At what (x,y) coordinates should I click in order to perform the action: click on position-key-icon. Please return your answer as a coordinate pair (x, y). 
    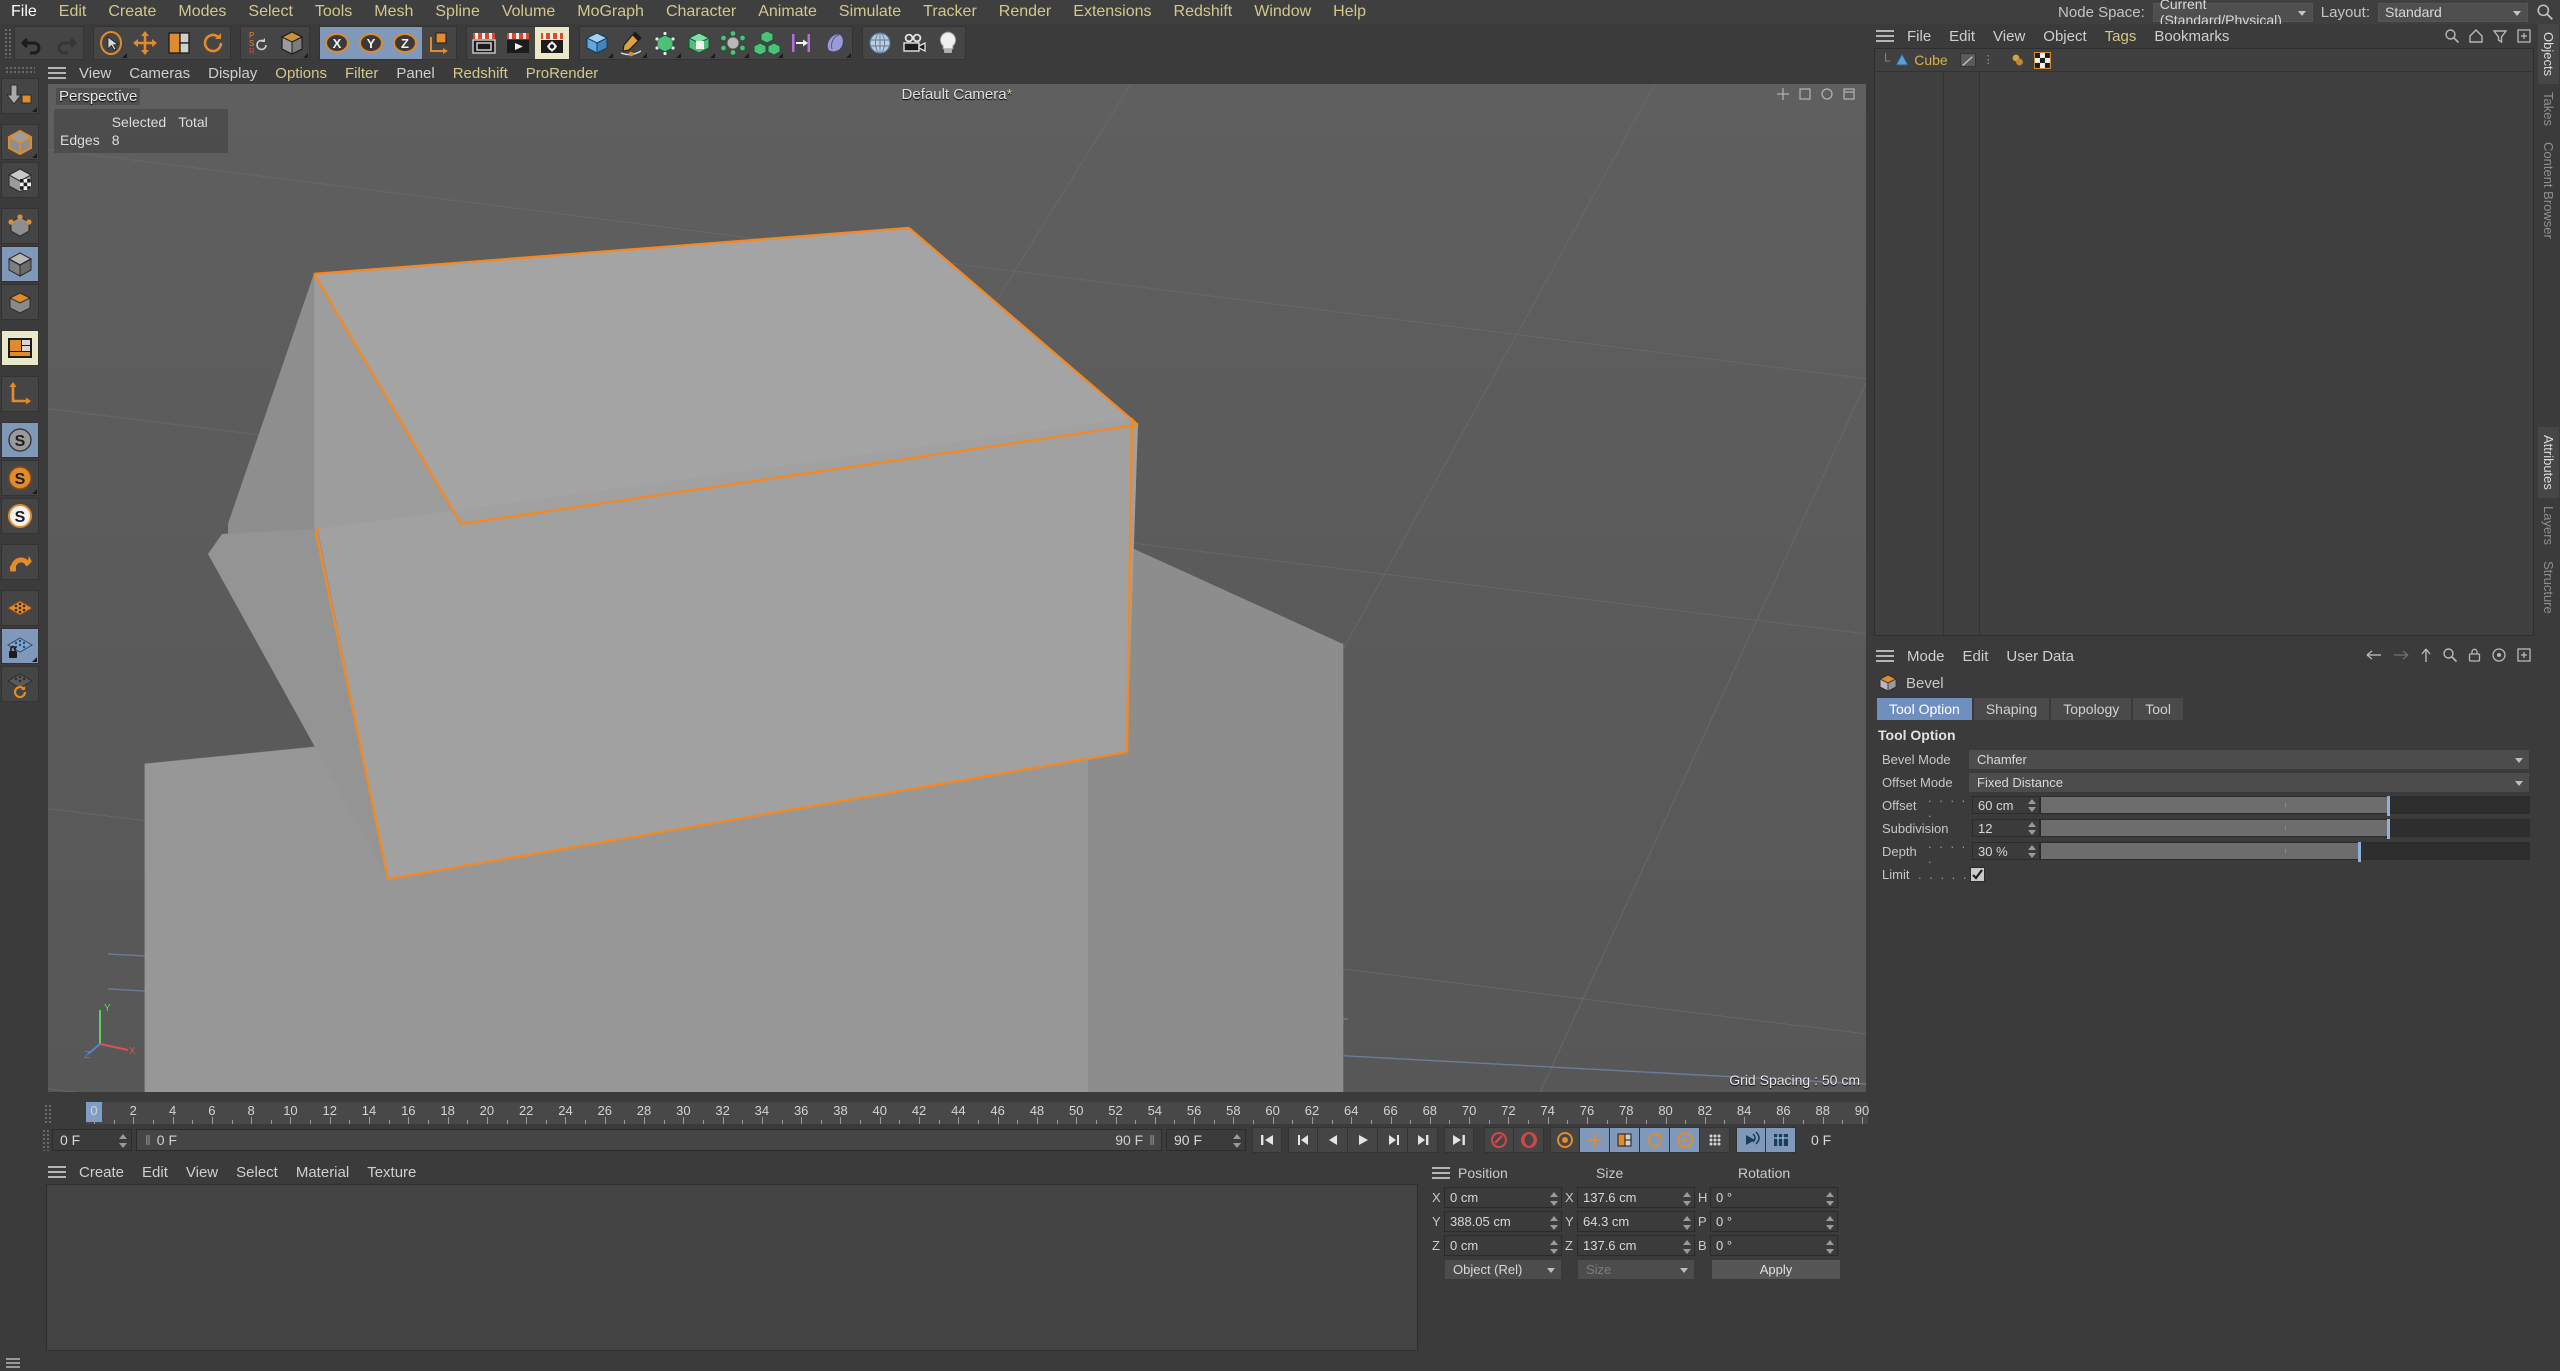
    Looking at the image, I should click on (1595, 1140).